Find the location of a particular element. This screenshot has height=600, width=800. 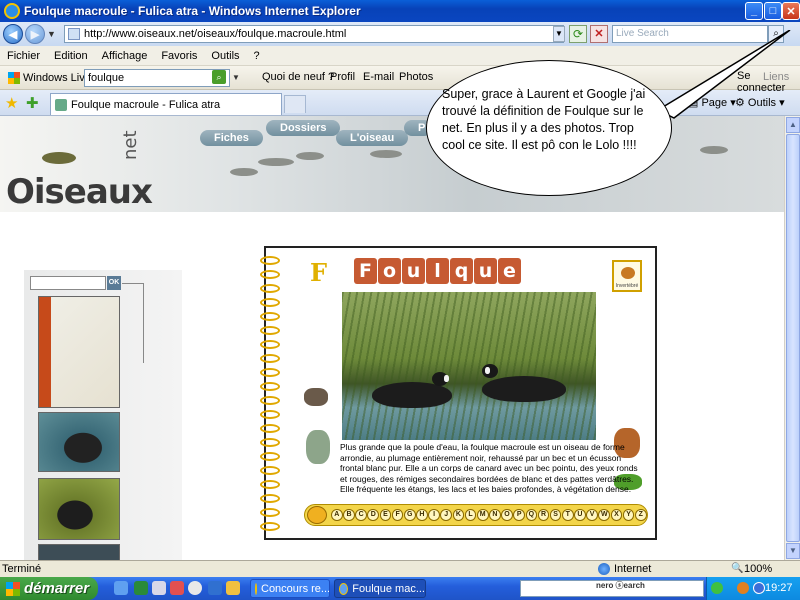

tab-foulque: Foulque macroule - Fulica atra is located at coordinates (166, 104).